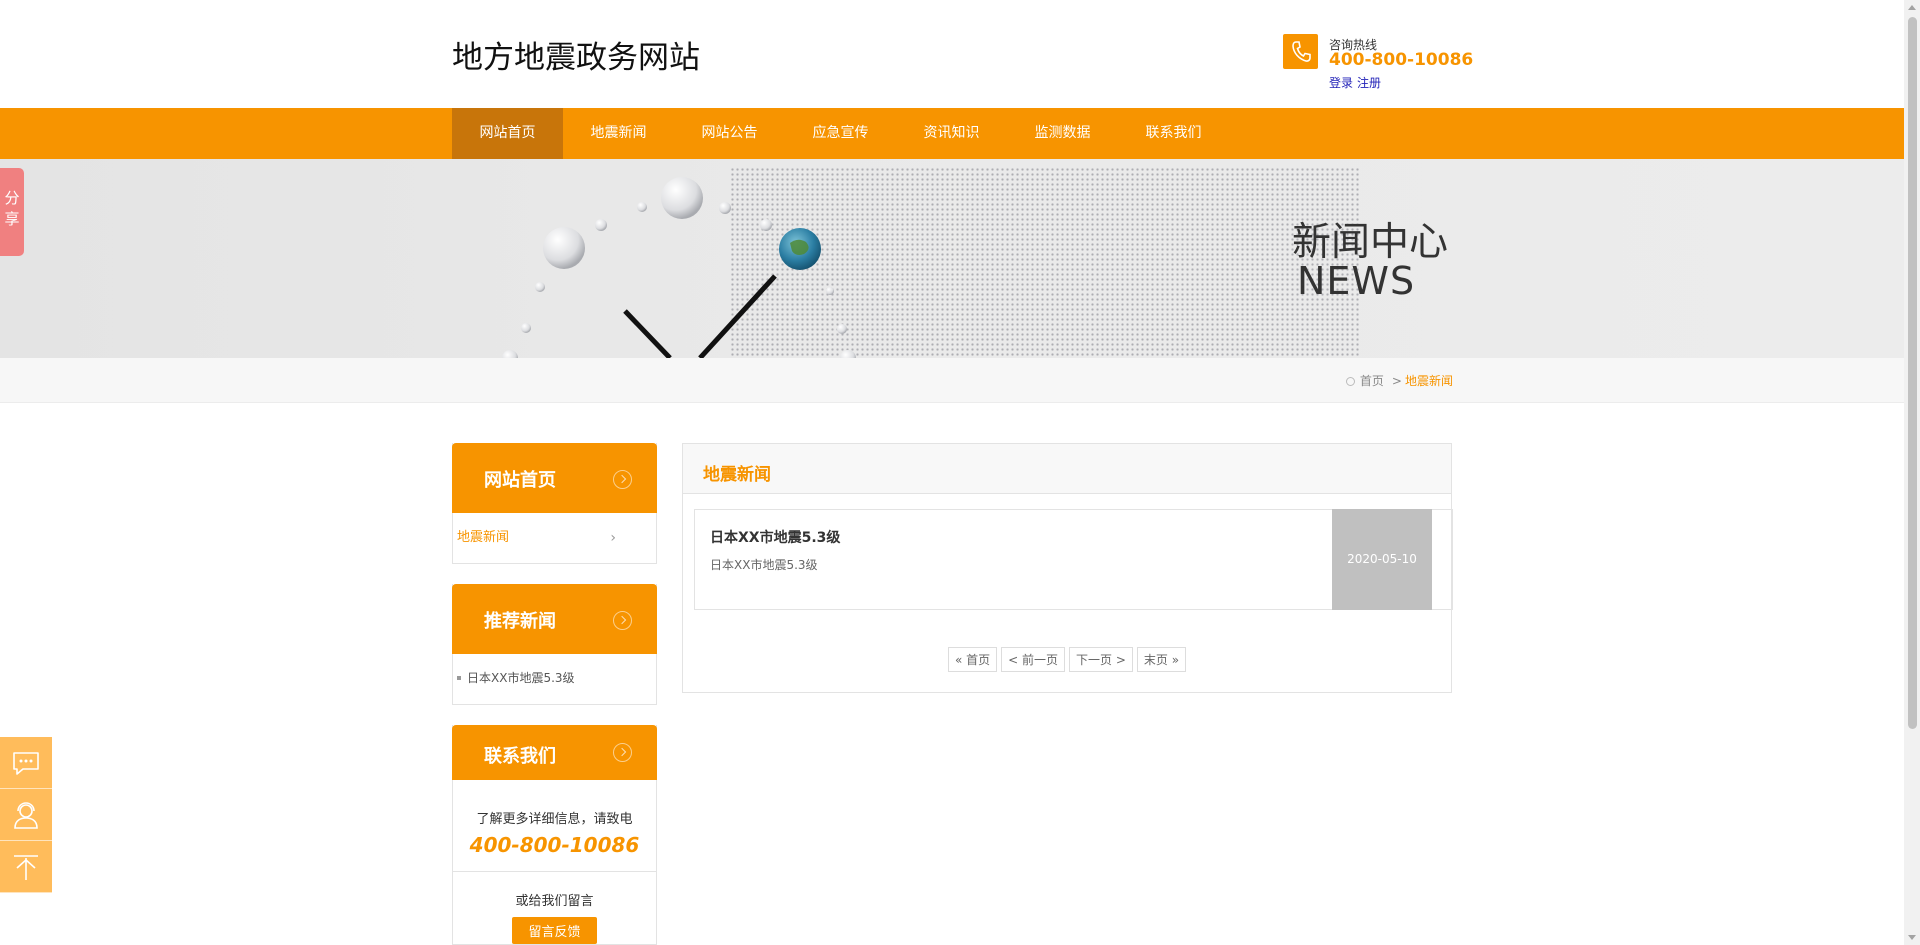 This screenshot has width=1920, height=945. I want to click on category-box-title: 网站首页, so click(520, 479).